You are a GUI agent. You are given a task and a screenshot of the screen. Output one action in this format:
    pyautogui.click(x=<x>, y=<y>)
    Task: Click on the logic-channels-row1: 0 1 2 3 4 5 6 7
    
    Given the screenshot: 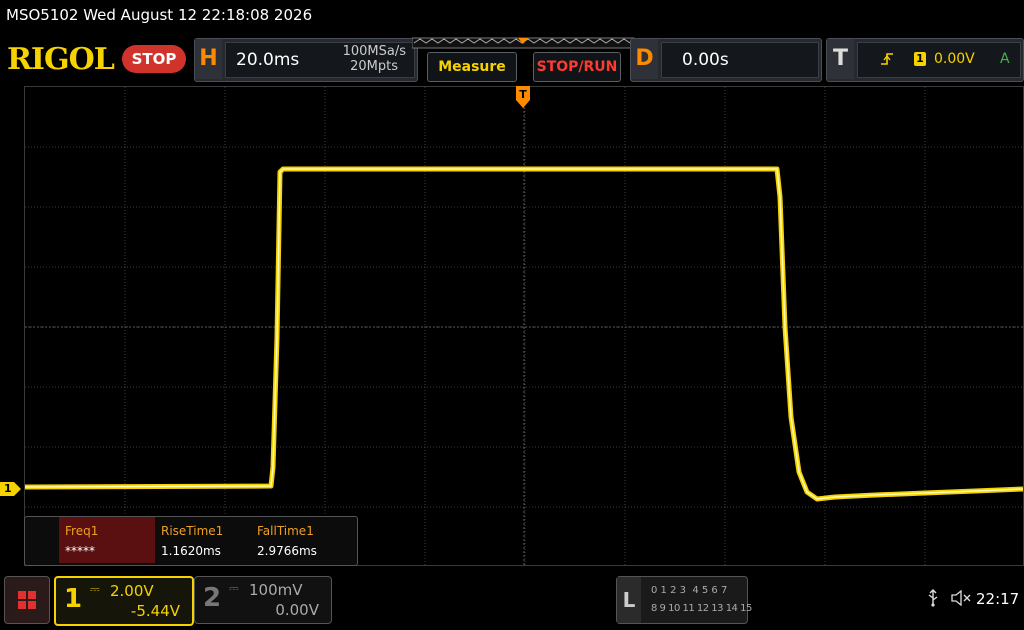 What is the action you would take?
    pyautogui.click(x=689, y=590)
    